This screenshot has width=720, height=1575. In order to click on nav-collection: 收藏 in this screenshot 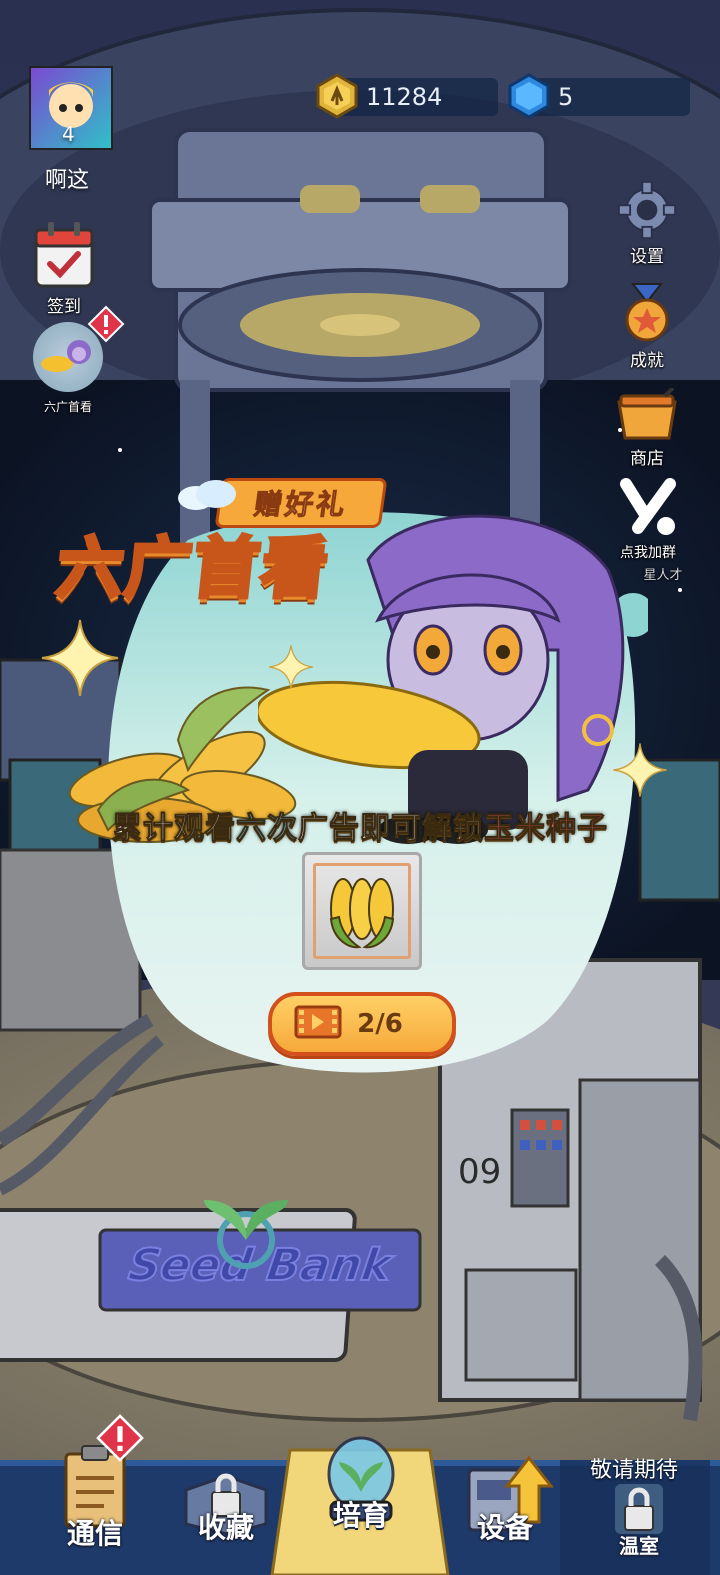, I will do `click(226, 1512)`.